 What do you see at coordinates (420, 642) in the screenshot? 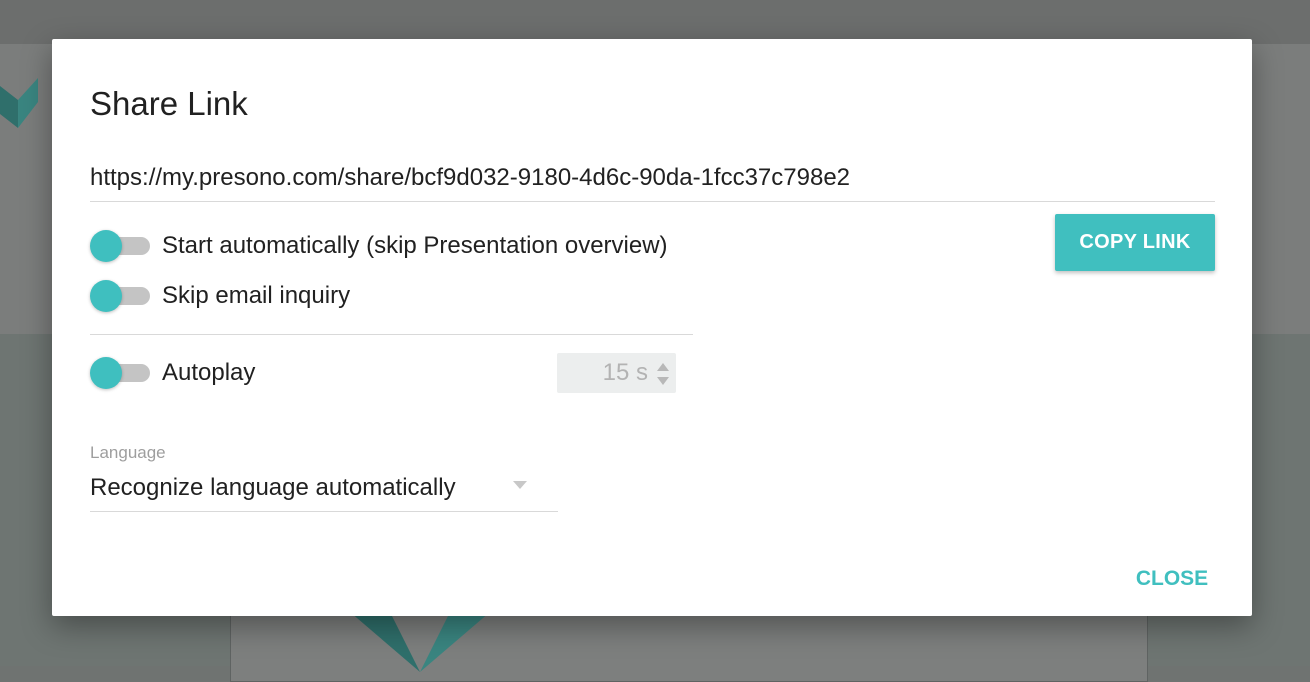
I see `card-logo-icon` at bounding box center [420, 642].